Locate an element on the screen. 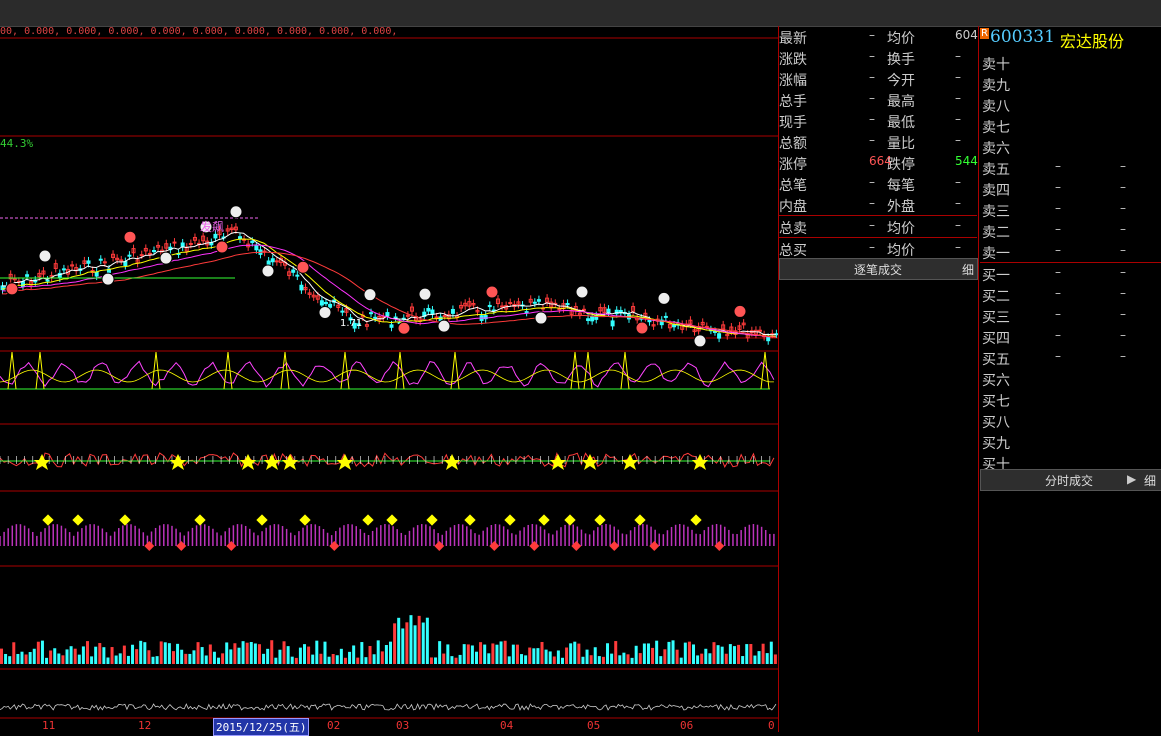 Image resolution: width=1161 pixels, height=736 pixels. axis-label: 12 is located at coordinates (145, 725).